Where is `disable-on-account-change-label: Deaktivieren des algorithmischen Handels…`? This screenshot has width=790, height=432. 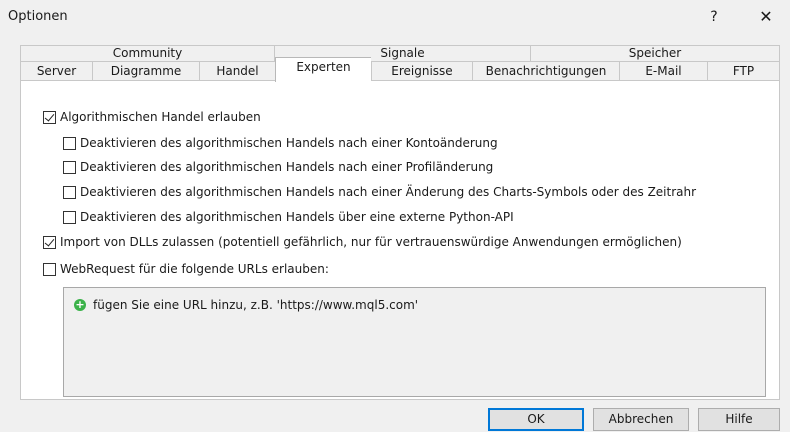
disable-on-account-change-label: Deaktivieren des algorithmischen Handels… is located at coordinates (289, 143).